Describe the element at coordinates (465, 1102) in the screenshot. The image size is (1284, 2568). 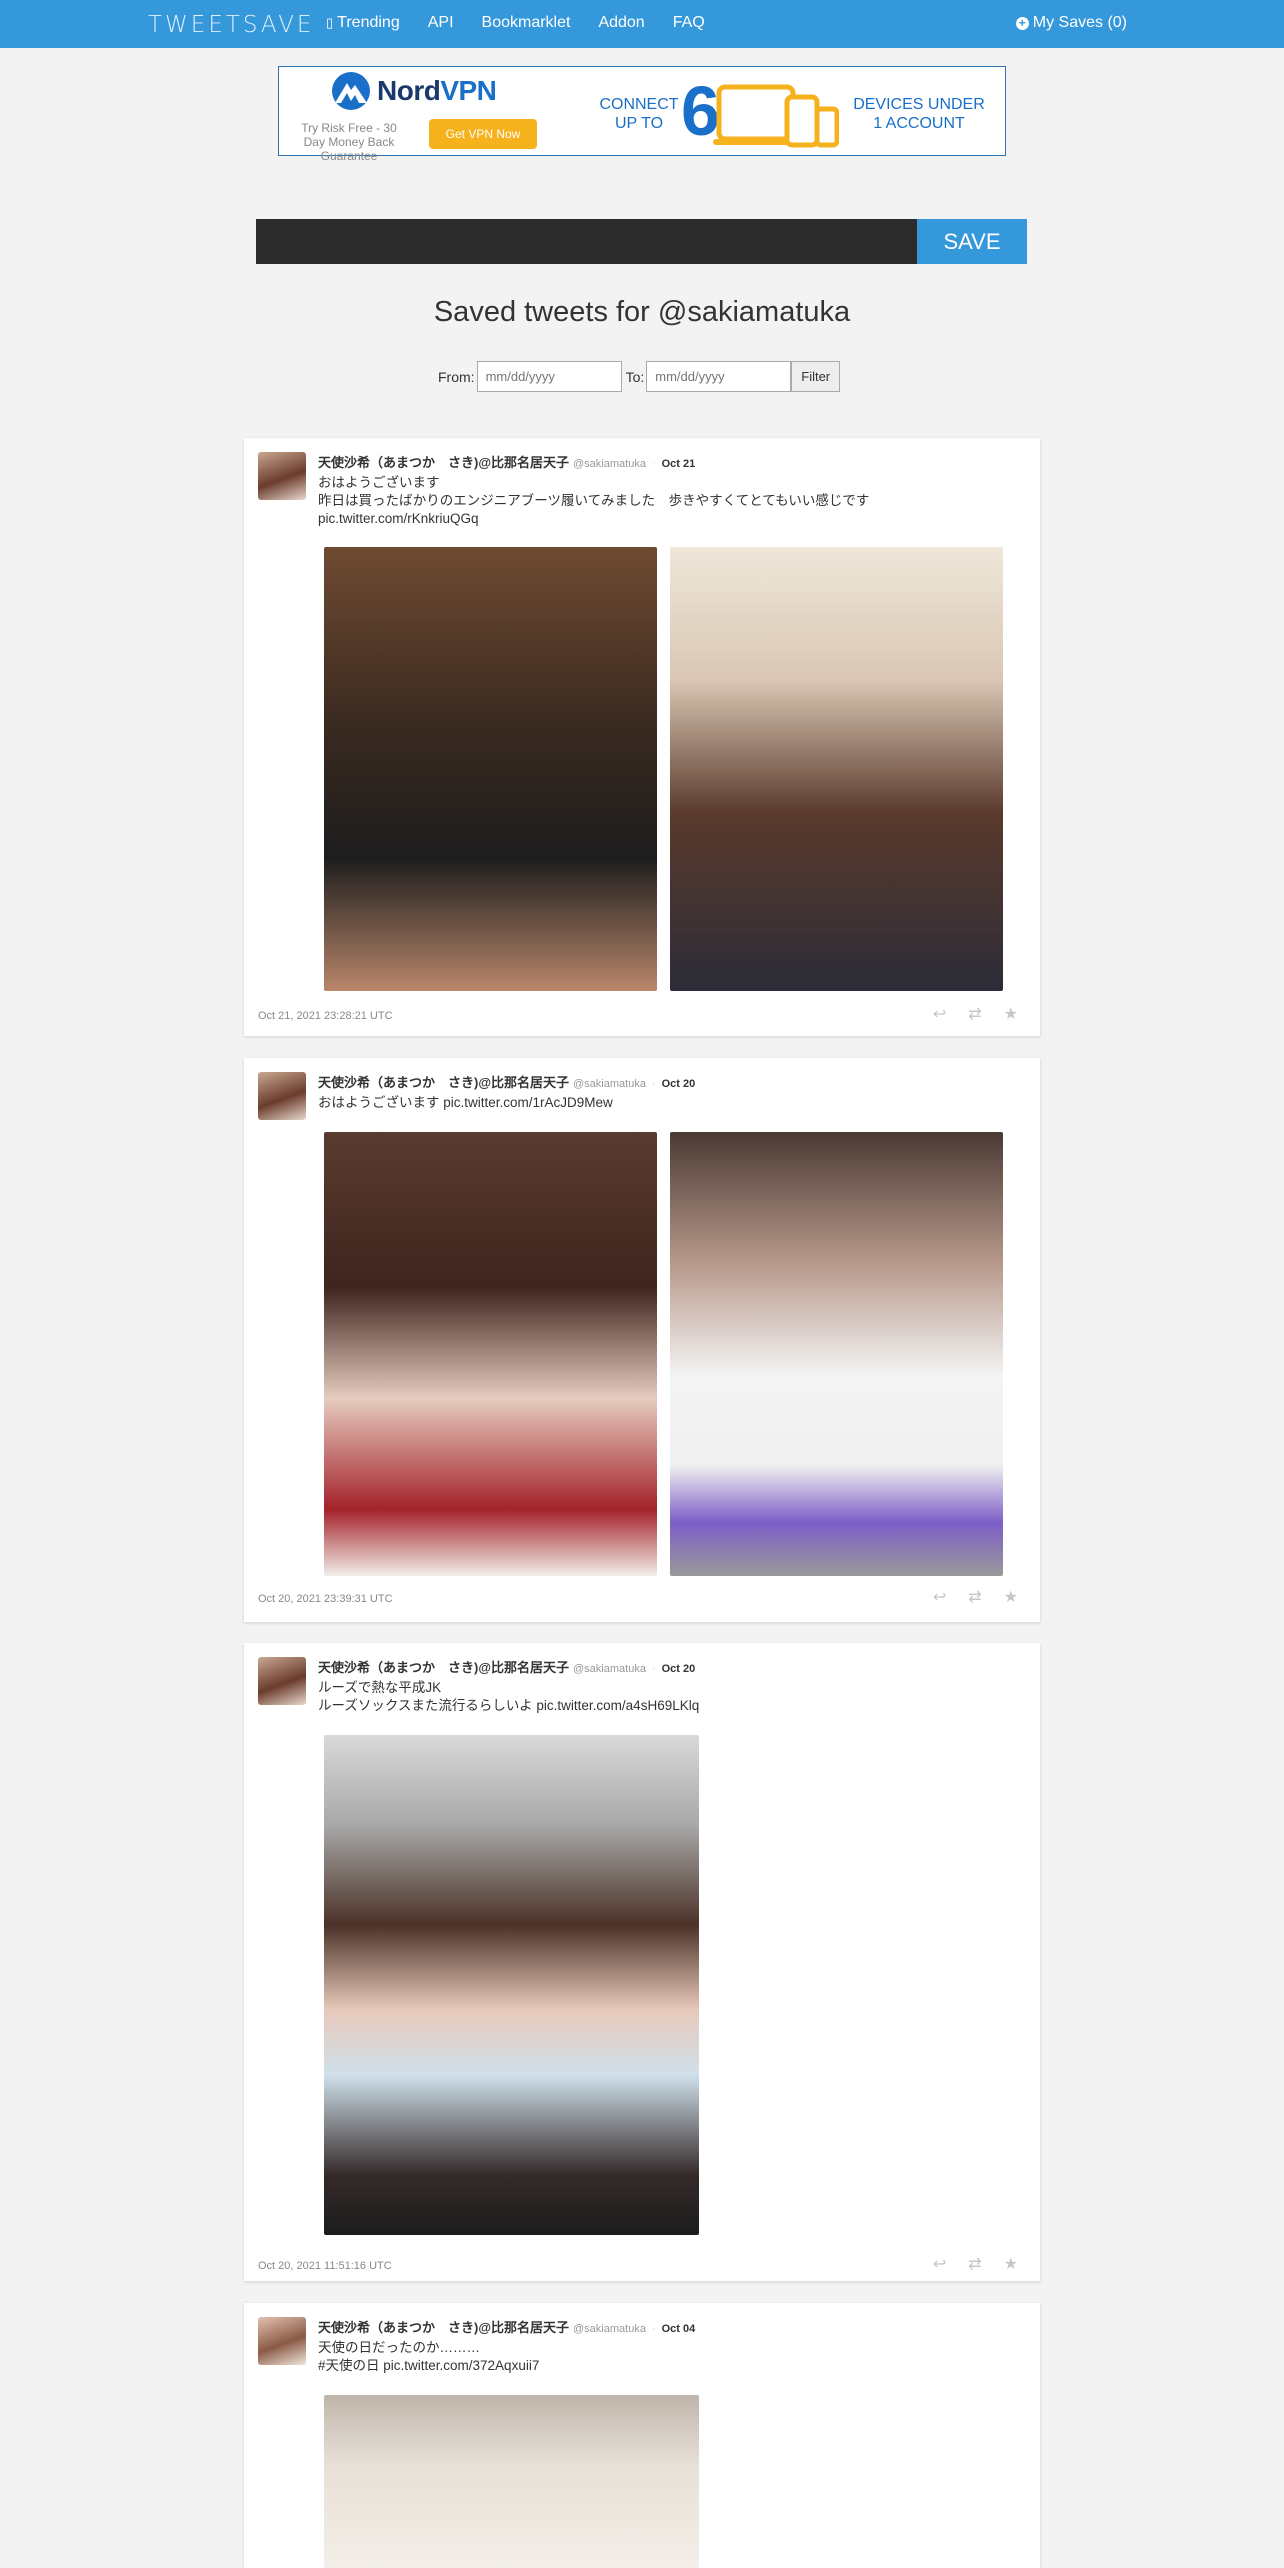
I see `tweet-text: おはようございます pic.twitter.com/1rAcJD9Mew` at that location.